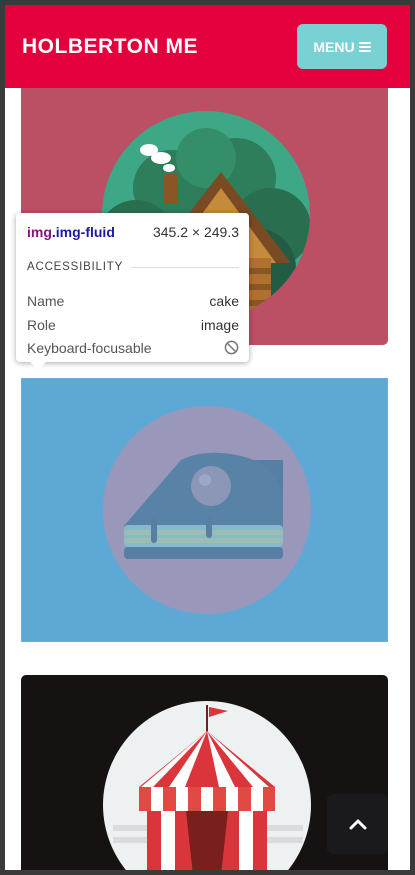  Describe the element at coordinates (133, 232) in the screenshot. I see `inspector-header: img.img-fluid 345.2 × 249.3` at that location.